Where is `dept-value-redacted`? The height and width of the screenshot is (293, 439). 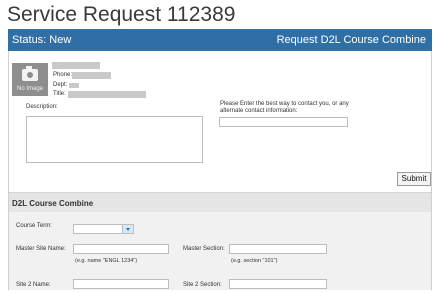
dept-value-redacted is located at coordinates (74, 85).